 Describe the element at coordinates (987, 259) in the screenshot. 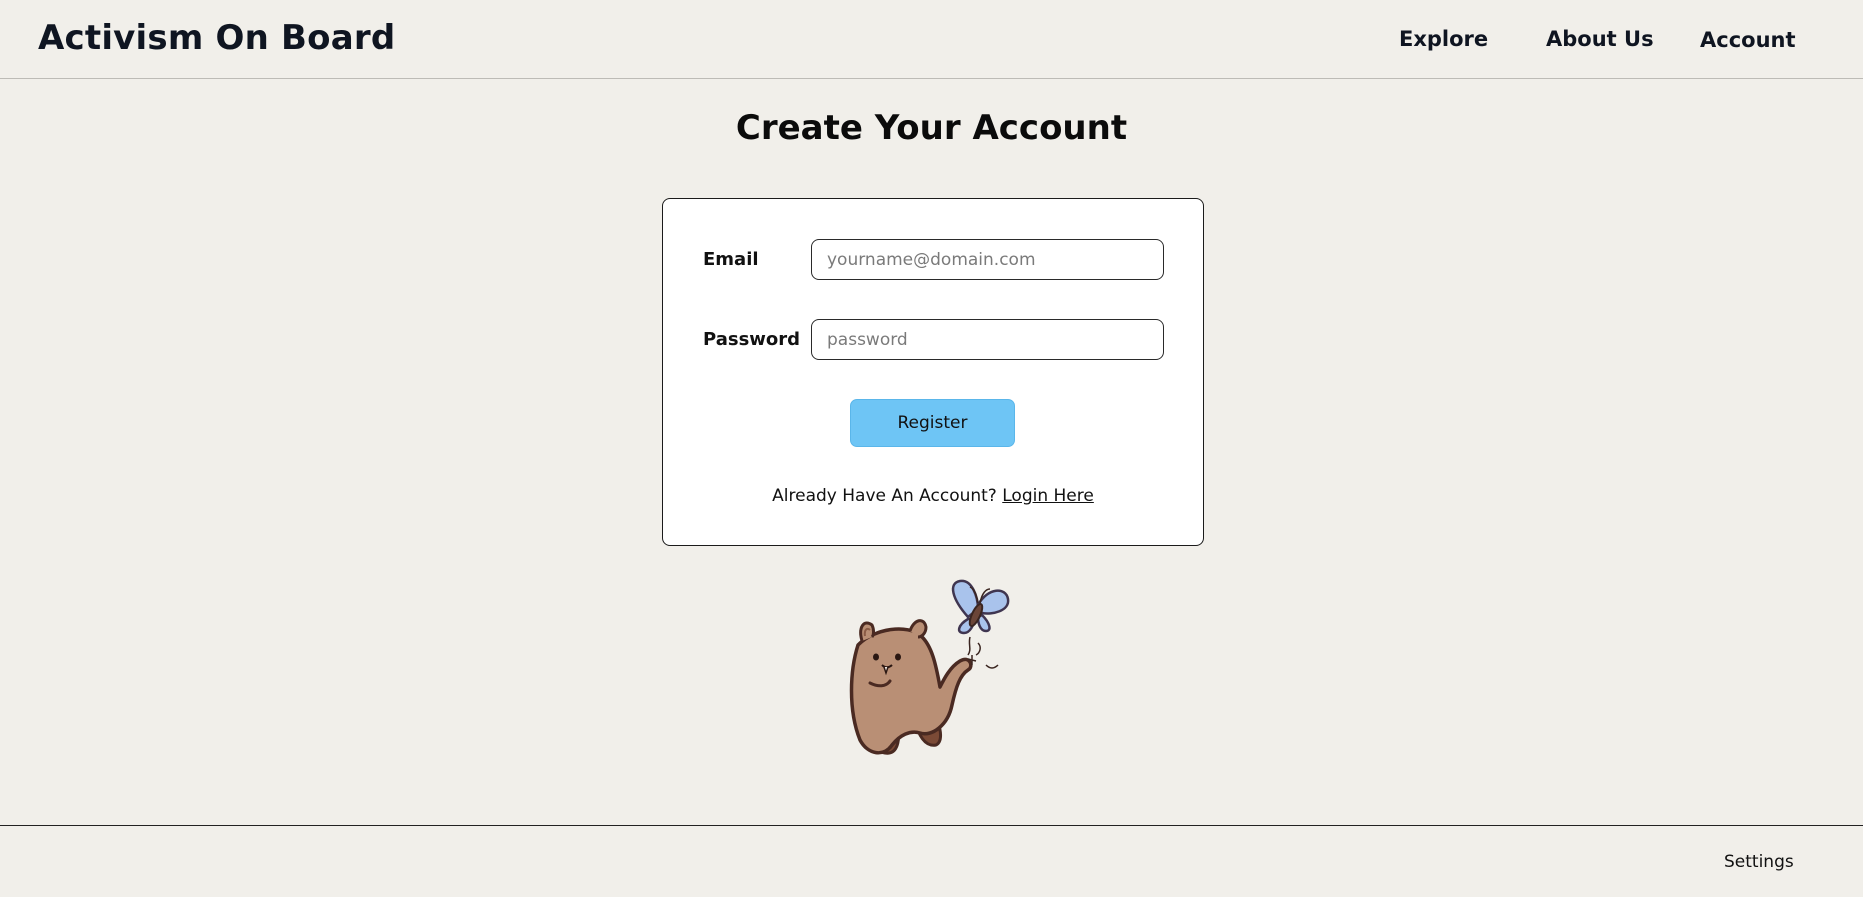

I see `email-input` at that location.